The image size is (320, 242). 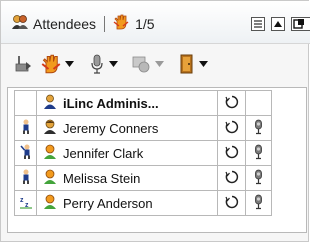 What do you see at coordinates (111, 128) in the screenshot?
I see `attendee-name: Jeremy Conners` at bounding box center [111, 128].